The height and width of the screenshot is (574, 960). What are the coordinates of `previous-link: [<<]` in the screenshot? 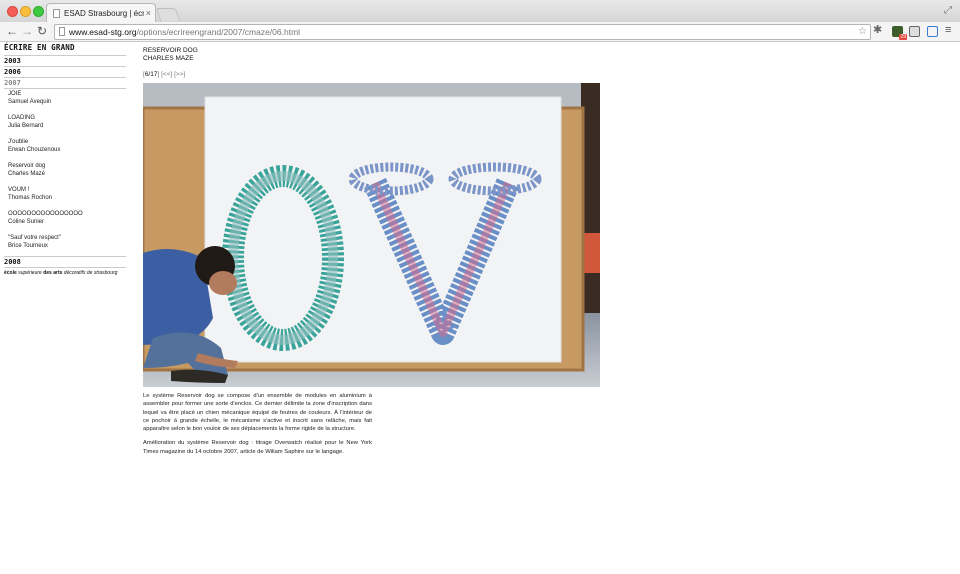 It's located at (166, 74).